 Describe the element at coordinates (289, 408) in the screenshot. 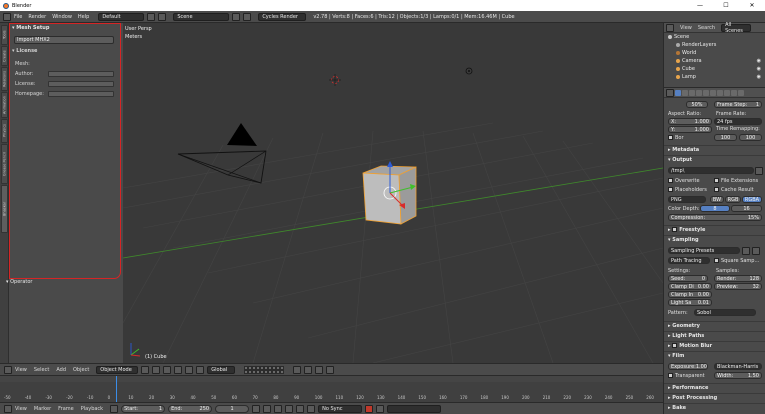

I see `play-icon` at that location.